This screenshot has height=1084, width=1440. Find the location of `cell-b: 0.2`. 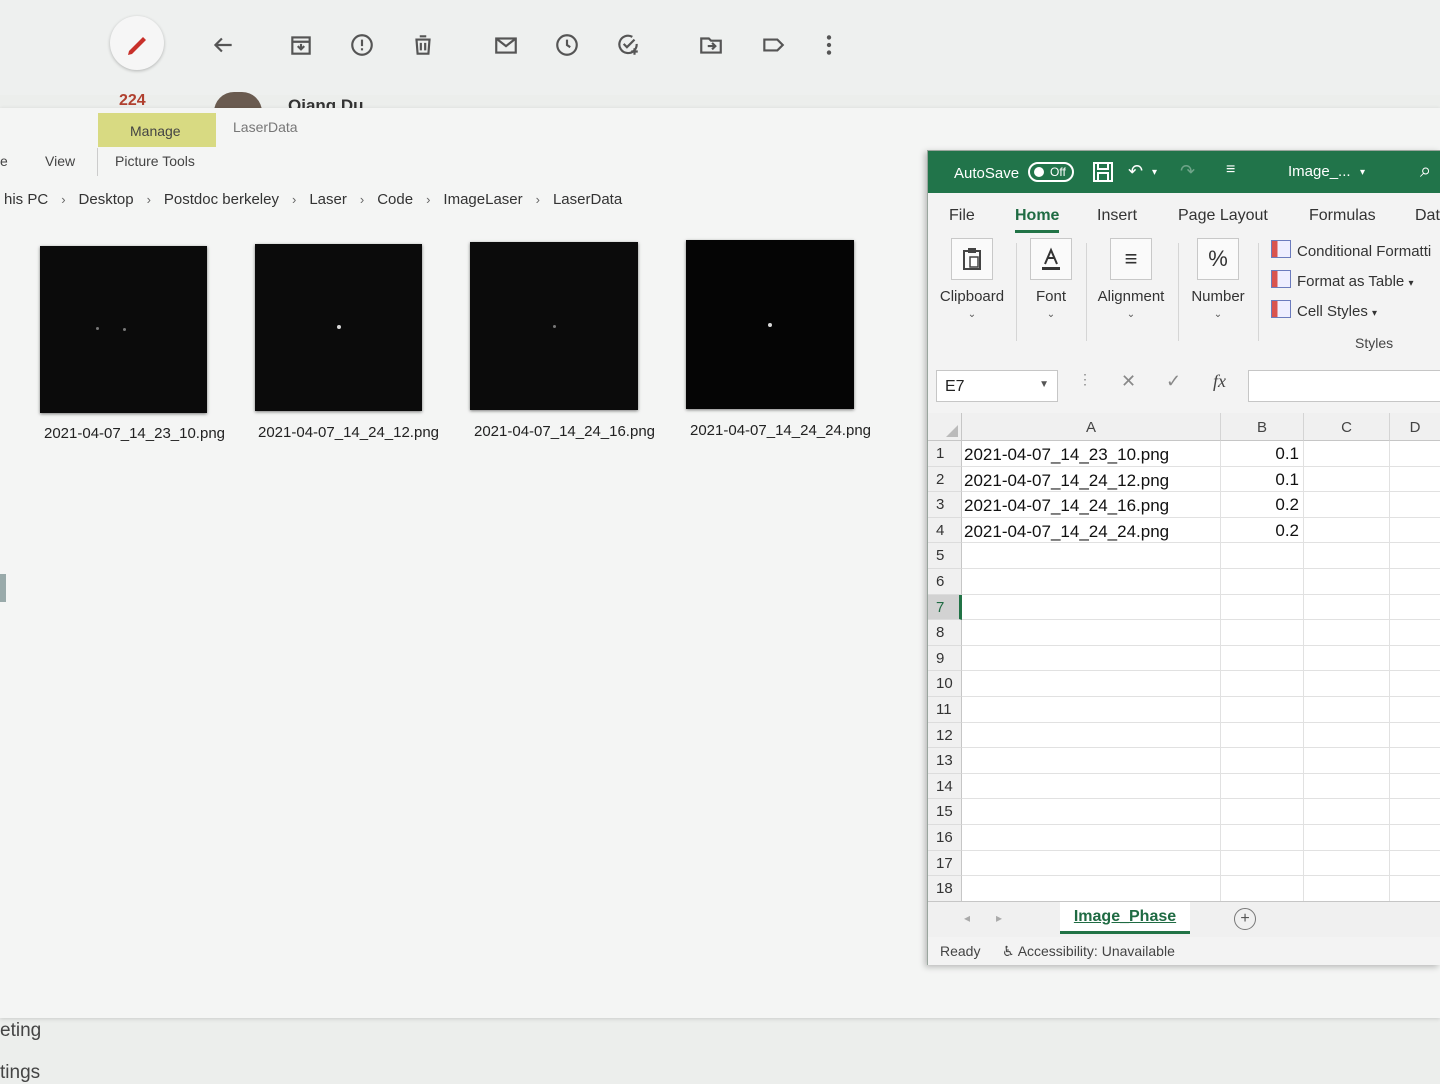

cell-b: 0.2 is located at coordinates (1262, 530).